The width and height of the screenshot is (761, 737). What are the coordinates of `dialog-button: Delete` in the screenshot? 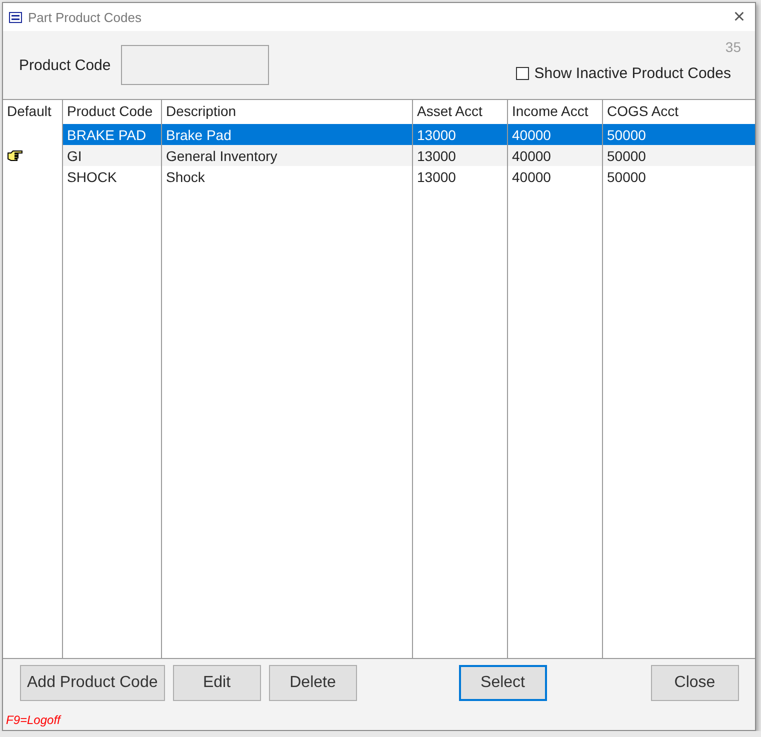 It's located at (312, 683).